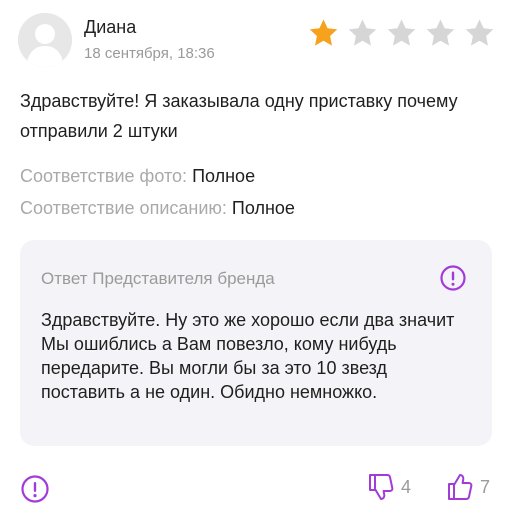 The height and width of the screenshot is (518, 510). Describe the element at coordinates (104, 176) in the screenshot. I see `photo-match-label: Соответствие фото:` at that location.